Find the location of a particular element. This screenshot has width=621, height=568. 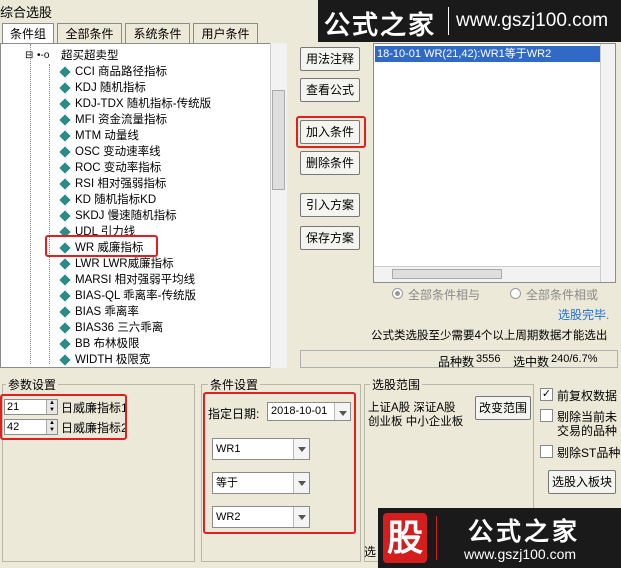

tree-root-node: ⊟ •-o 超买超卖型 is located at coordinates (136, 56).